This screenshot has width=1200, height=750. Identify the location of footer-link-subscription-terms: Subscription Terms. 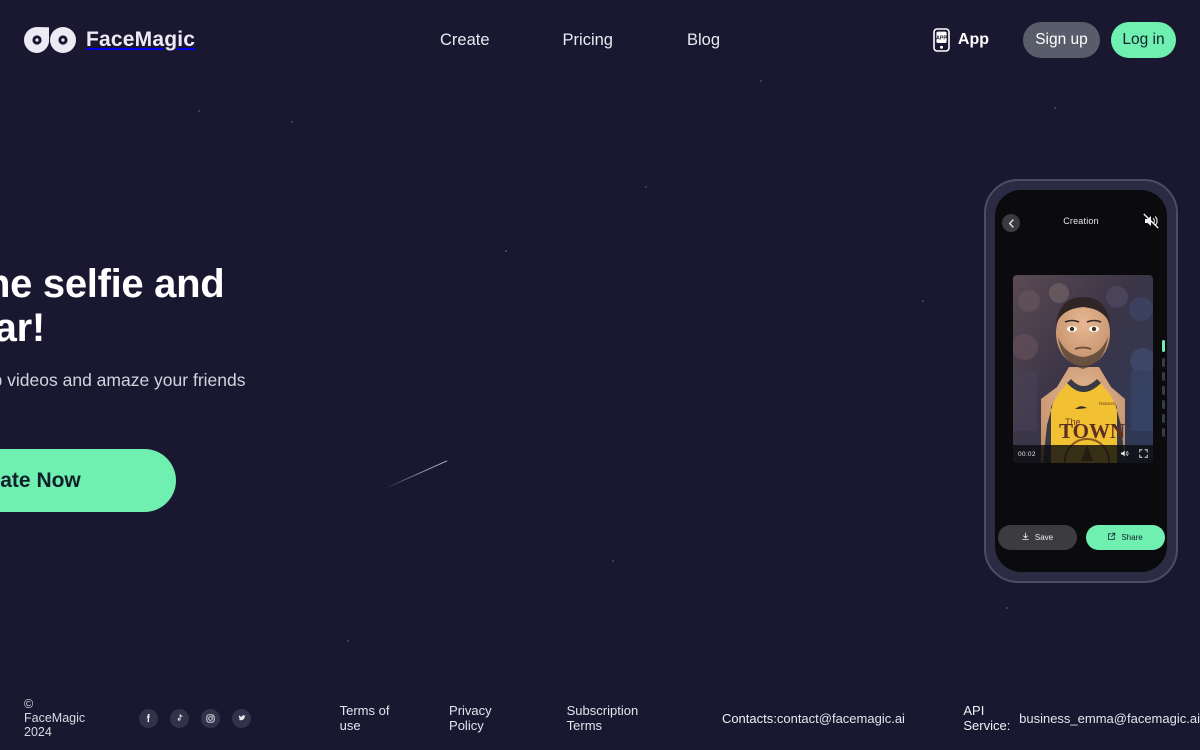
(610, 718).